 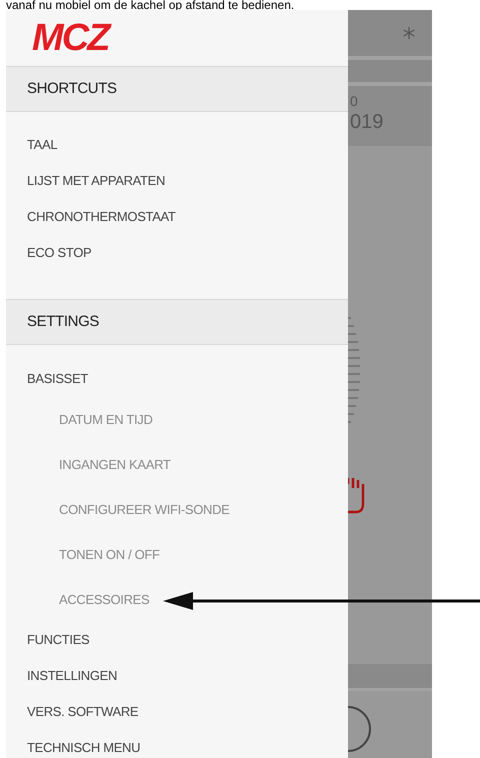 I want to click on caption-text: vanaf nu mobiel om de kachel op afstand te bedienen., so click(x=150, y=5).